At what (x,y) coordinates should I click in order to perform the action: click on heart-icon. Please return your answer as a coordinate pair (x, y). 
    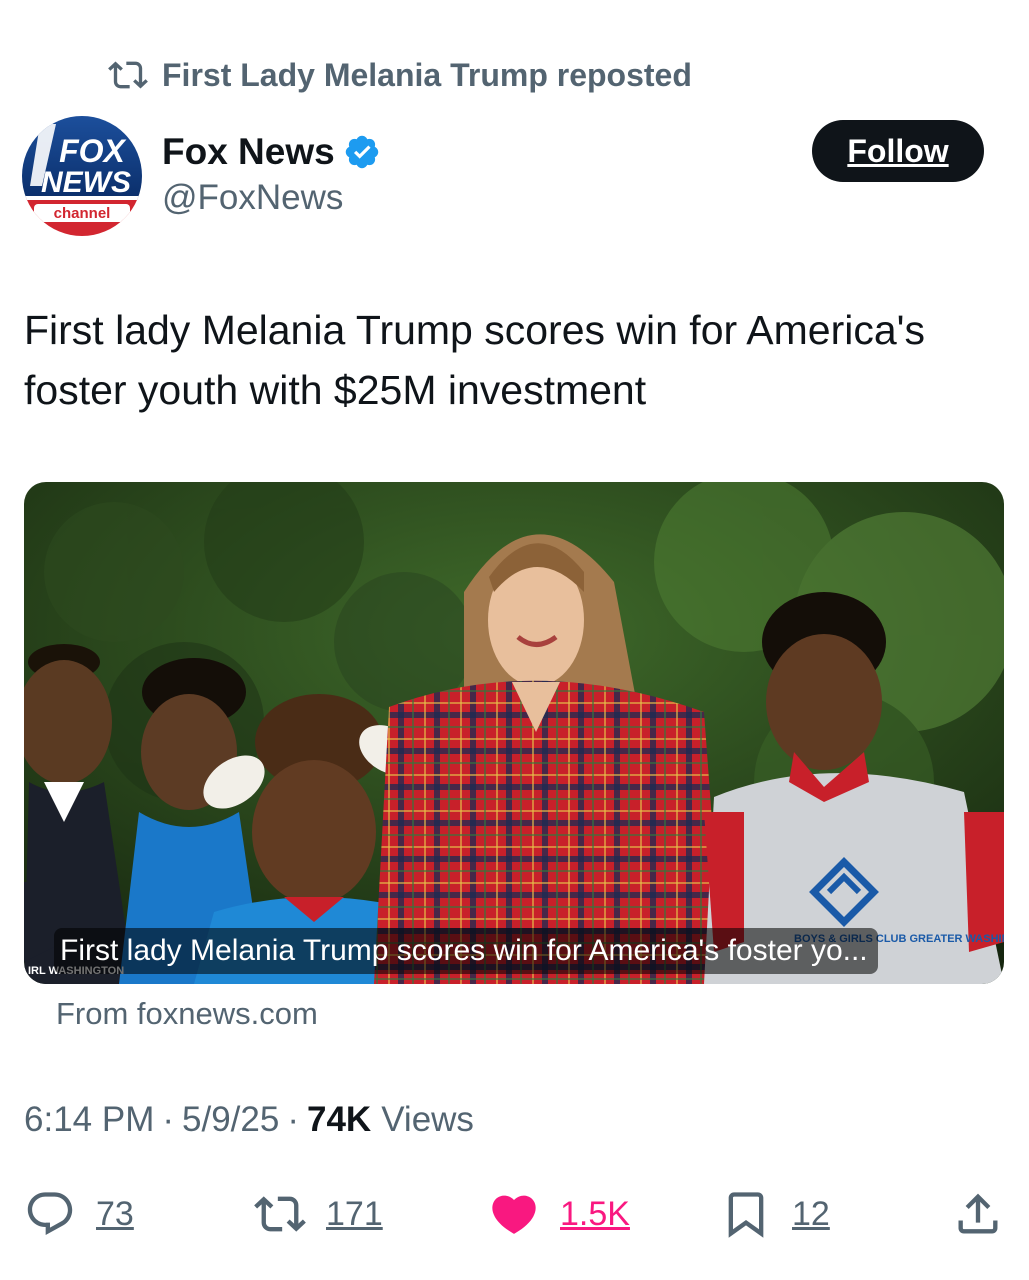
    Looking at the image, I should click on (514, 1214).